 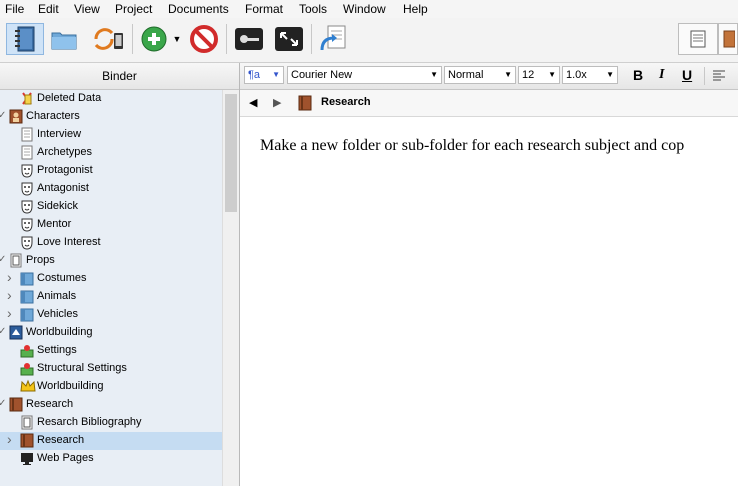 What do you see at coordinates (53, 116) in the screenshot?
I see `binder-item-label: Characters` at bounding box center [53, 116].